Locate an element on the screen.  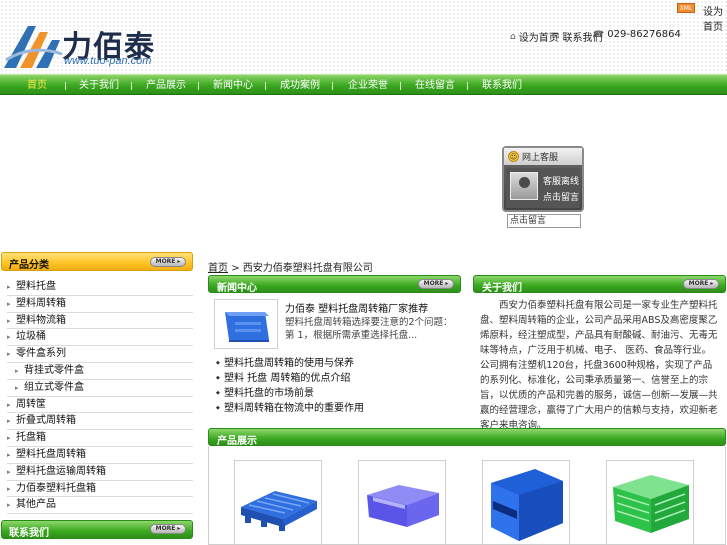
online-service-widget: ☺ 网上客服 客服离线 点击留言 is located at coordinates (543, 179).